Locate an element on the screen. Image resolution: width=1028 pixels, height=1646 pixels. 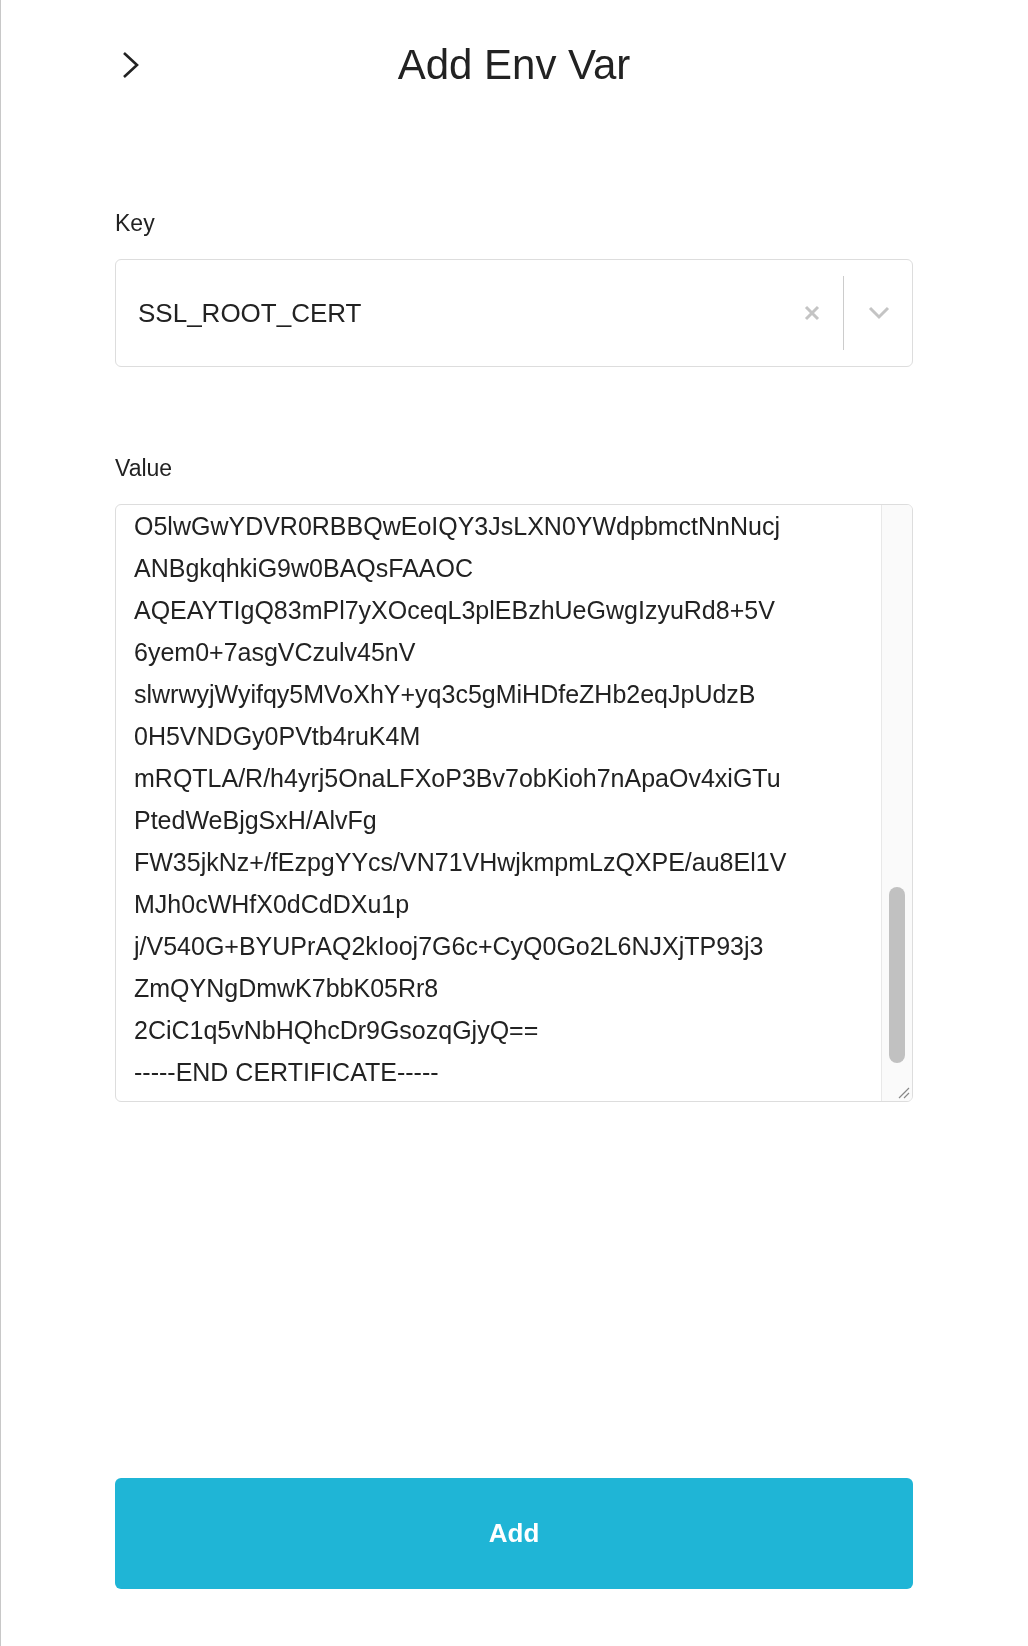
text-line: slwrwyjWyifqy5MVoXhY+yq3c5gMiHDfeZHb2eqJpUdzB is located at coordinates (445, 694).